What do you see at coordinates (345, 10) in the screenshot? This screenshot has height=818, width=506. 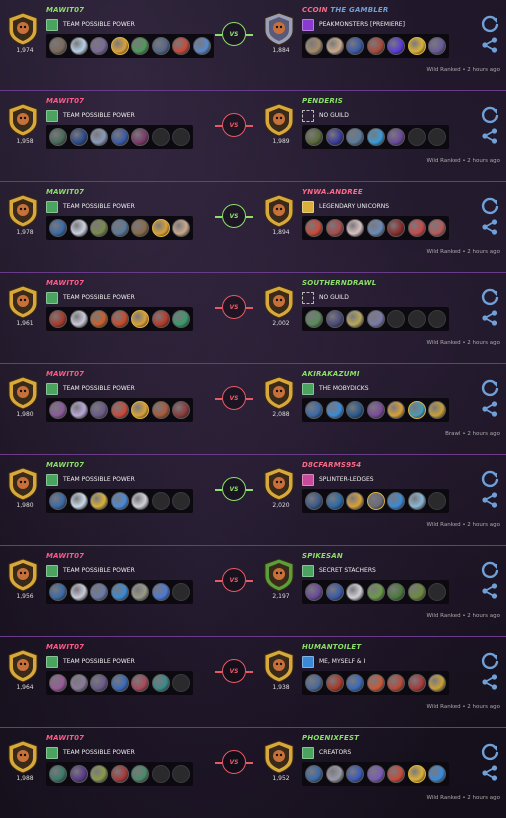 I see `player-name: CCOIN THE GAMBLER` at bounding box center [345, 10].